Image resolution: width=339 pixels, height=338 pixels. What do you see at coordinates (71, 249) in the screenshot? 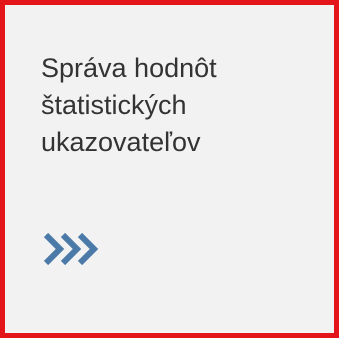
I see `chevron-triple-right-icon` at bounding box center [71, 249].